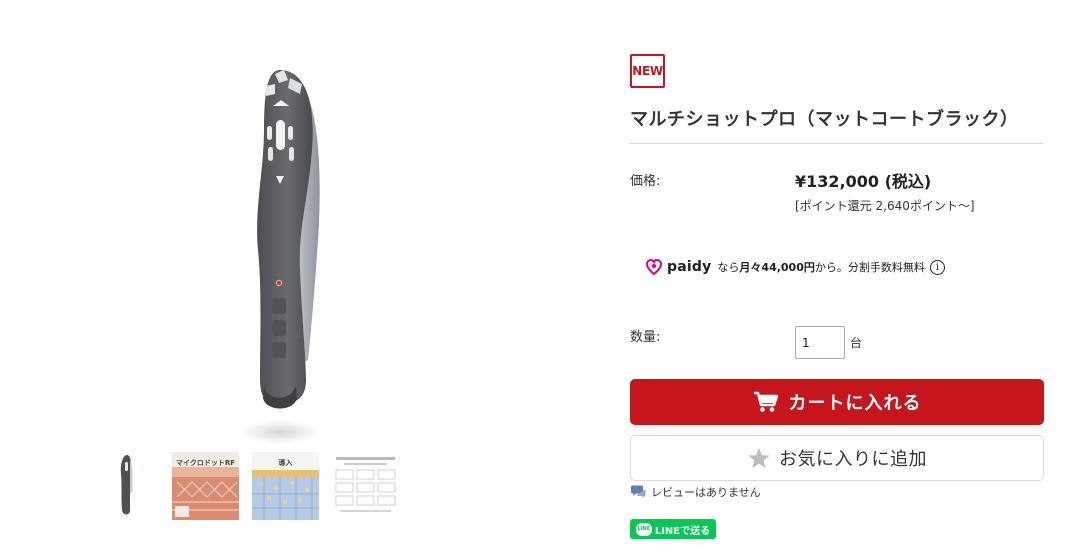  I want to click on thumbnail-features-chart, so click(365, 486).